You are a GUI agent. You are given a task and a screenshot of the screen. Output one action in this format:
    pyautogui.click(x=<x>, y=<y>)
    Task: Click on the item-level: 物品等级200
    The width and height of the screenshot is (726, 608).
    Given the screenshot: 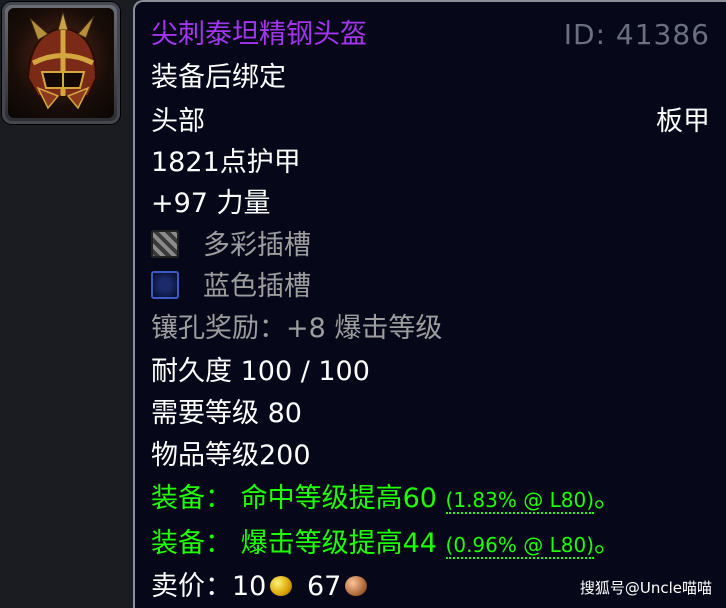 What is the action you would take?
    pyautogui.click(x=231, y=455)
    